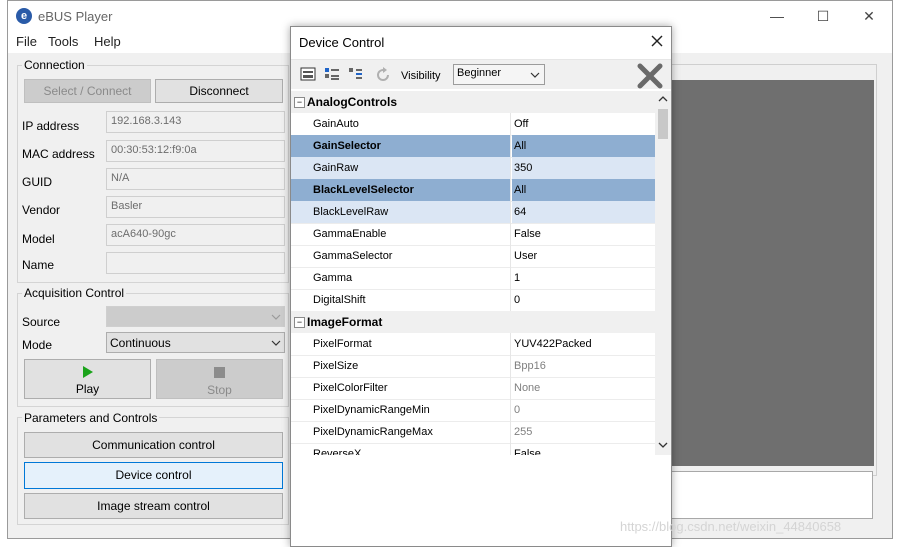  What do you see at coordinates (345, 322) in the screenshot?
I see `category-label: ImageFormat` at bounding box center [345, 322].